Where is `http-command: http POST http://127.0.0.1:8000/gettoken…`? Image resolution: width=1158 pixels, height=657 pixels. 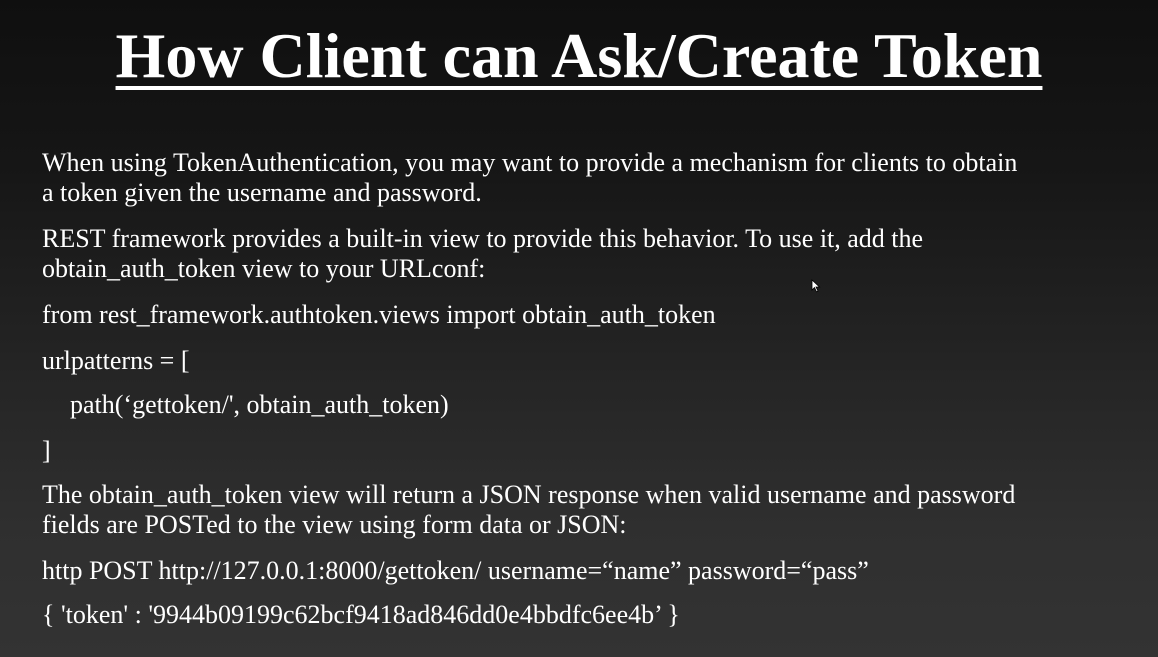 http-command: http POST http://127.0.0.1:8000/gettoken… is located at coordinates (455, 570).